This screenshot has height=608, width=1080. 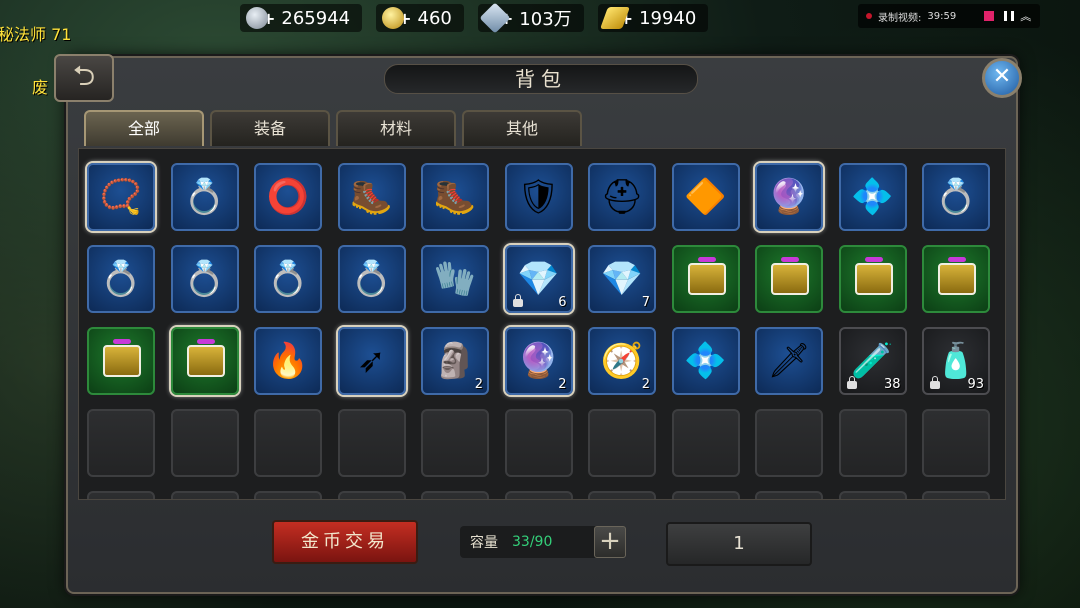 What do you see at coordinates (455, 361) in the screenshot?
I see `inventory-slot-item: 🗿 2` at bounding box center [455, 361].